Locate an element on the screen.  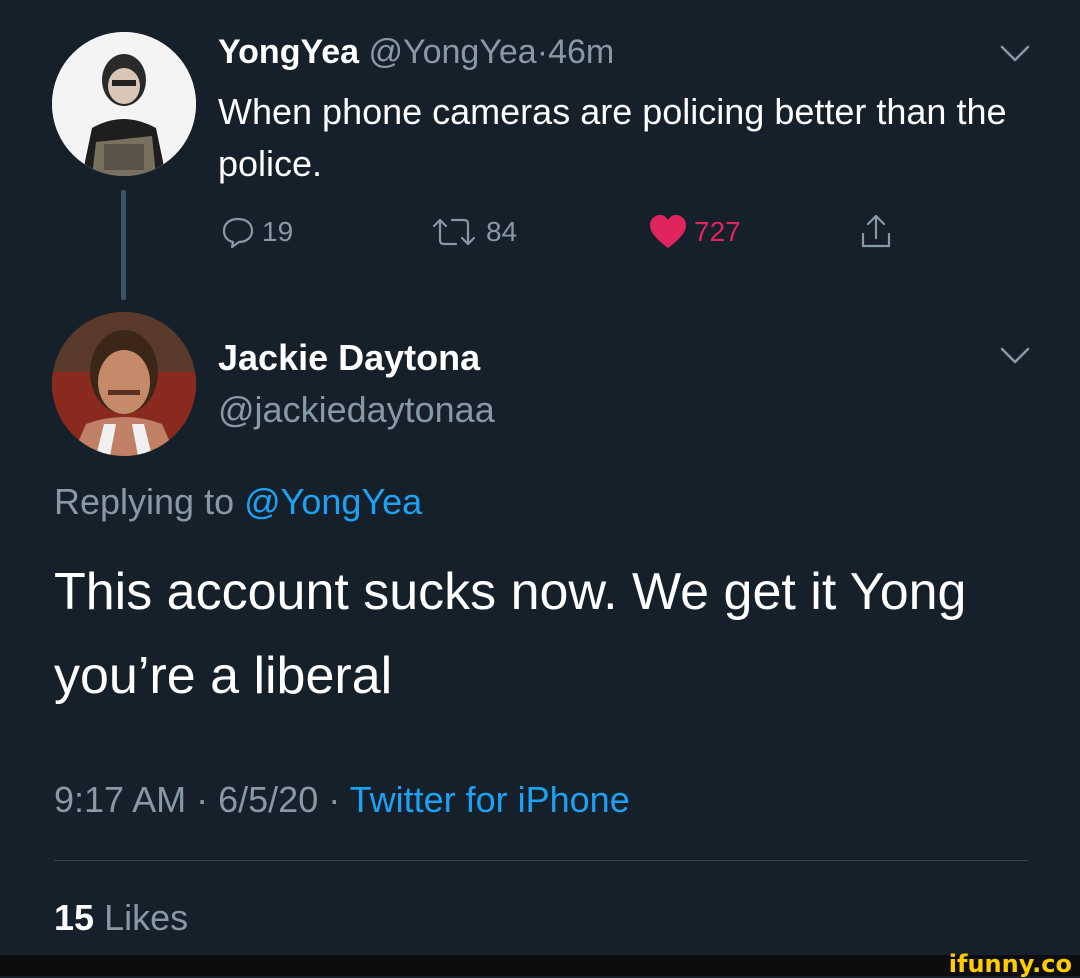
avatar-yongyea is located at coordinates (124, 104).